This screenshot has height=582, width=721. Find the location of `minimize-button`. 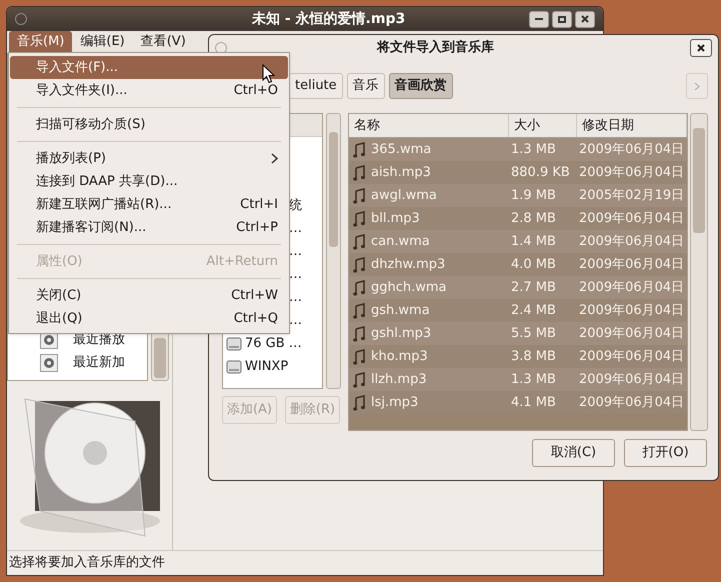

minimize-button is located at coordinates (539, 19).